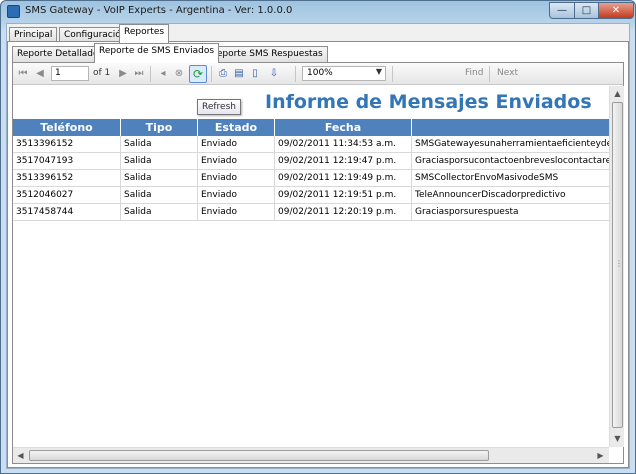  What do you see at coordinates (343, 161) in the screenshot?
I see `cell-fecha: 09/02/2011 12:19:47 p.m.` at bounding box center [343, 161].